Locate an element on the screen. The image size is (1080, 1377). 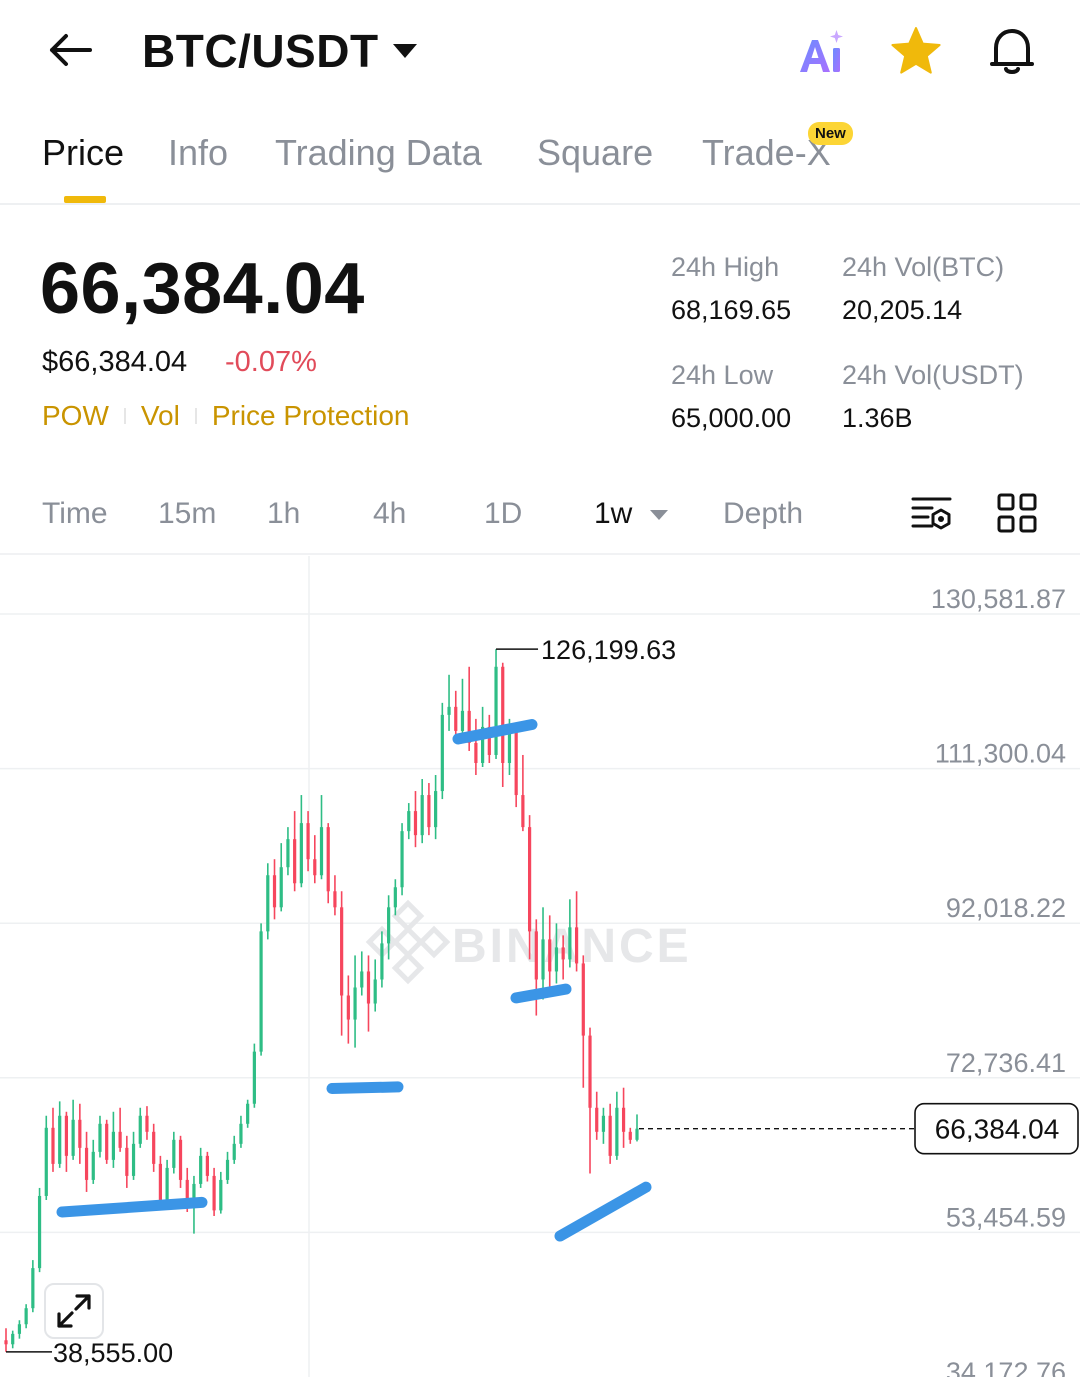
expand-icon is located at coordinates (74, 1311).